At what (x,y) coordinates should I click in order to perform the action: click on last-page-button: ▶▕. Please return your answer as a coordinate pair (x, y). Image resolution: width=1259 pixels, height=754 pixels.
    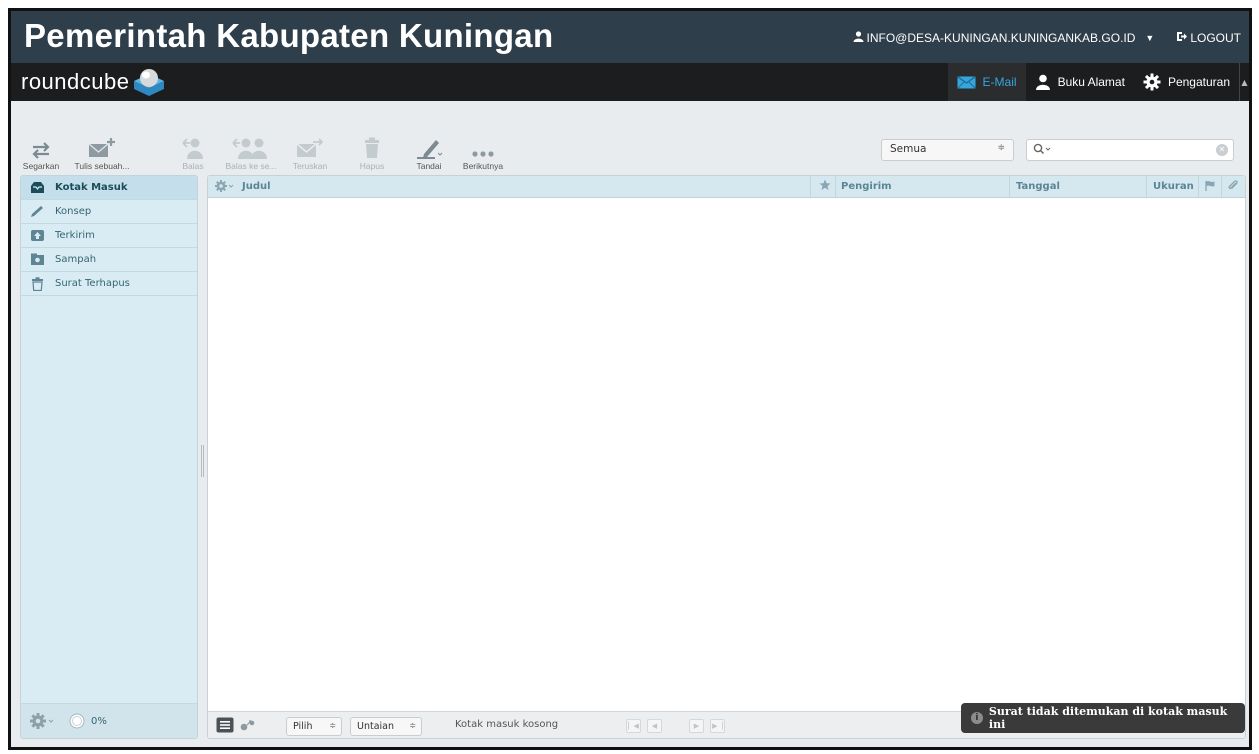
    Looking at the image, I should click on (717, 726).